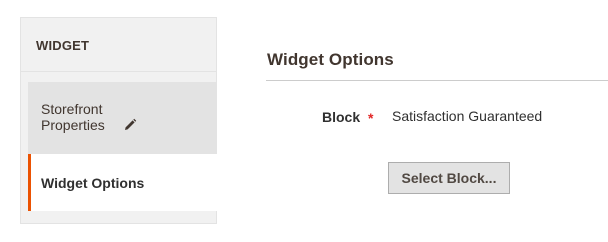 The height and width of the screenshot is (242, 608). What do you see at coordinates (122, 118) in the screenshot?
I see `tab-storefront-properties: Storefront Properties` at bounding box center [122, 118].